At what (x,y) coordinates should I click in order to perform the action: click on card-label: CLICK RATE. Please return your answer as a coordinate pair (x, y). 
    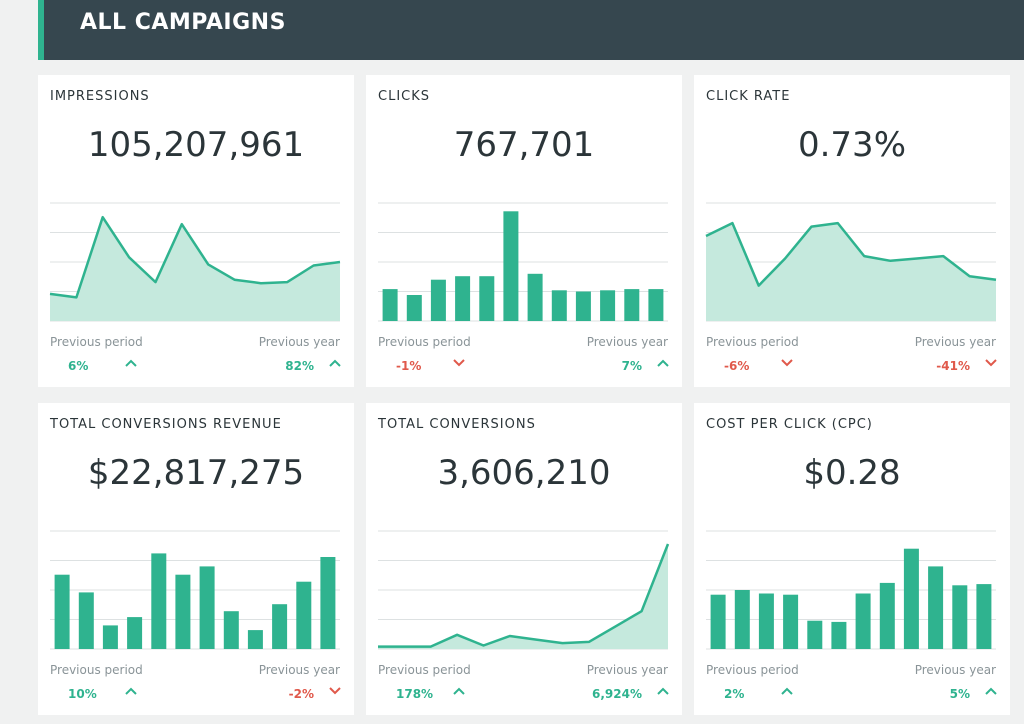
    Looking at the image, I should click on (748, 96).